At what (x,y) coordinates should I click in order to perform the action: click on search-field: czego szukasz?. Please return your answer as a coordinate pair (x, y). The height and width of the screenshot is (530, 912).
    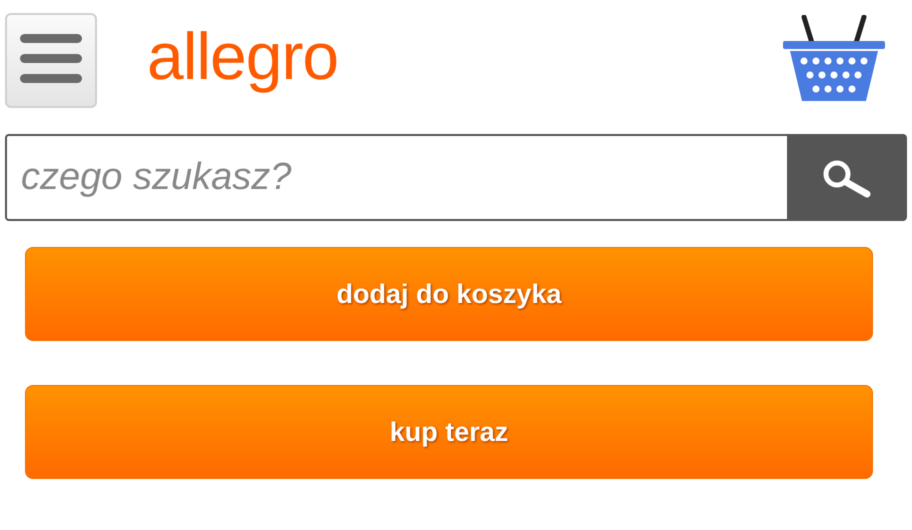
    Looking at the image, I should click on (396, 177).